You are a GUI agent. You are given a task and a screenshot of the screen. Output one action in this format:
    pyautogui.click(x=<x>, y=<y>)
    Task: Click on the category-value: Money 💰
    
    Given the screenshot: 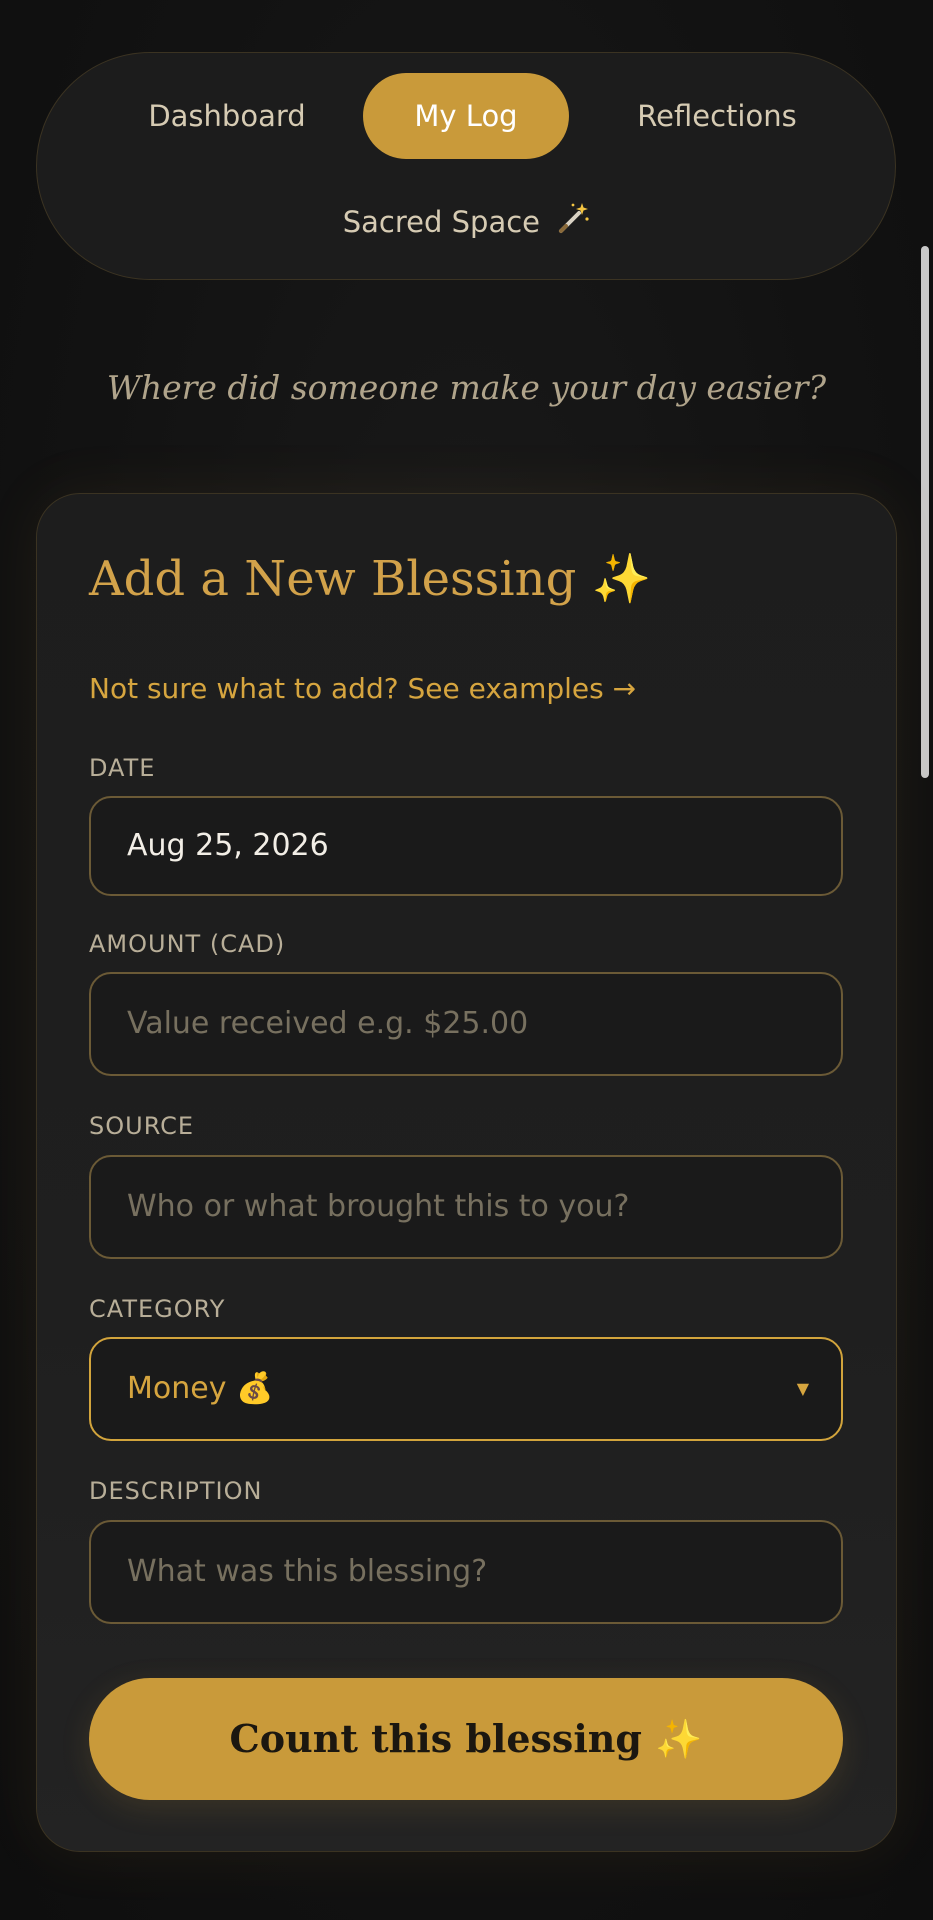 What is the action you would take?
    pyautogui.click(x=200, y=1388)
    